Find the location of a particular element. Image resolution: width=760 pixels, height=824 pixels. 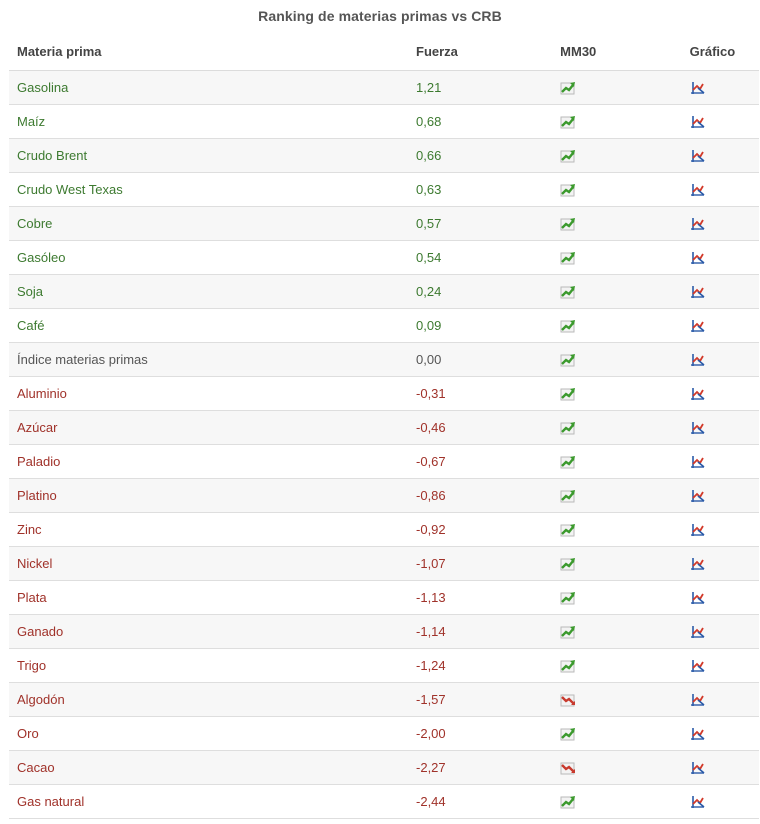

table-row: Plata -1,13 is located at coordinates (384, 597).